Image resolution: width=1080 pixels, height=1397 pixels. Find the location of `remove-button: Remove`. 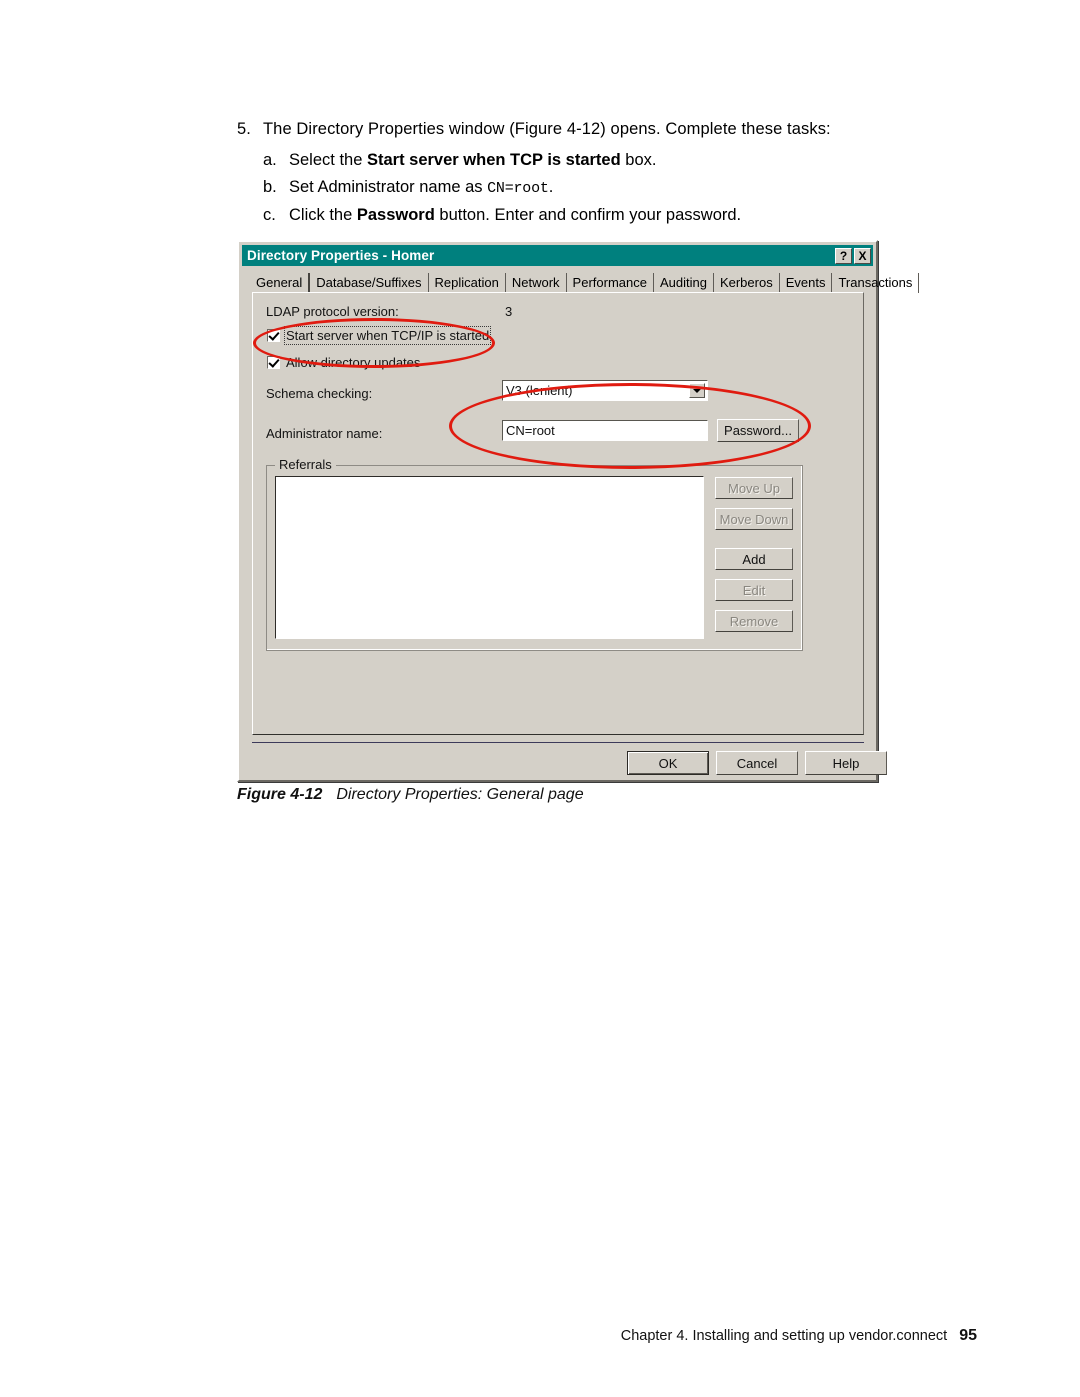

remove-button: Remove is located at coordinates (754, 621).